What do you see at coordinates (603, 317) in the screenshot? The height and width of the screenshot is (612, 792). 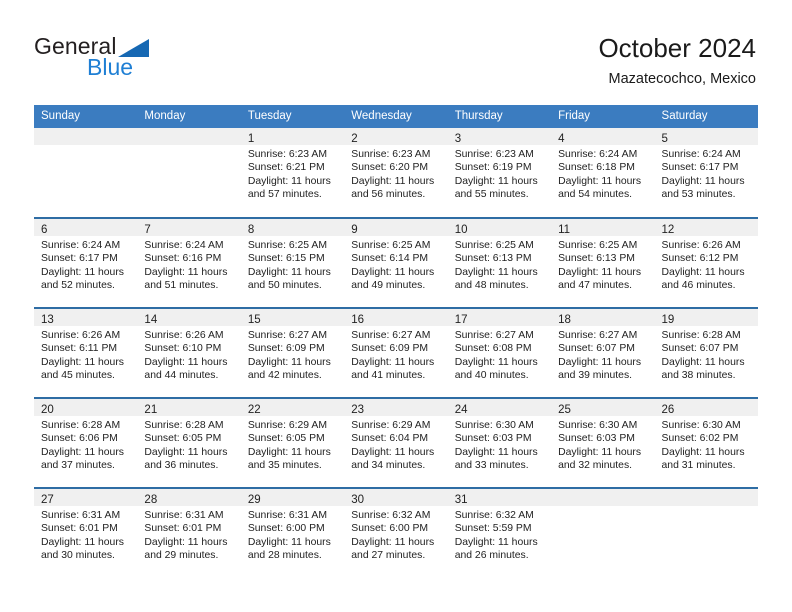 I see `day-number-band: 18` at bounding box center [603, 317].